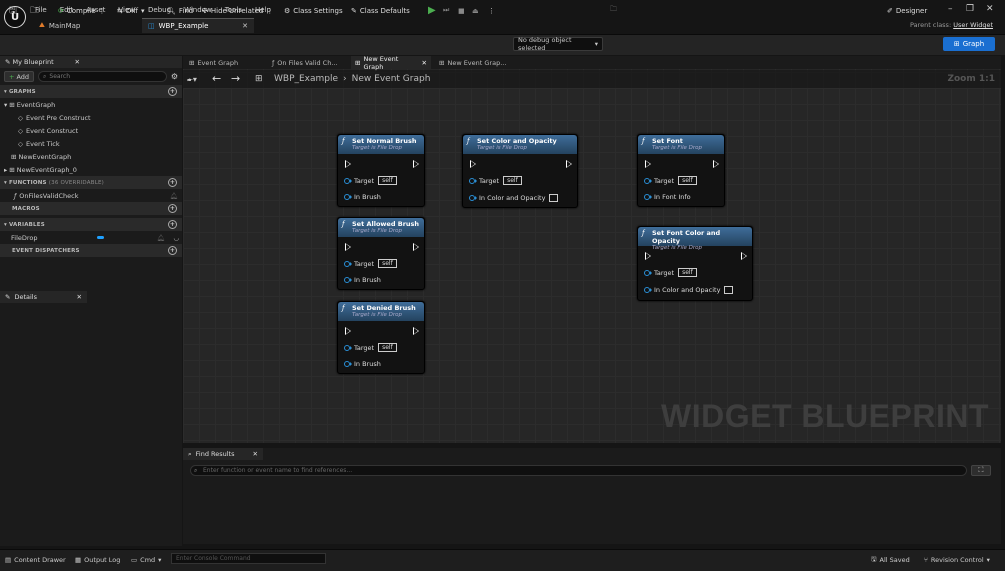  I want to click on tree-item-neweventgraph-0: ▸ ⊞ NewEventGraph_0, so click(91, 169).